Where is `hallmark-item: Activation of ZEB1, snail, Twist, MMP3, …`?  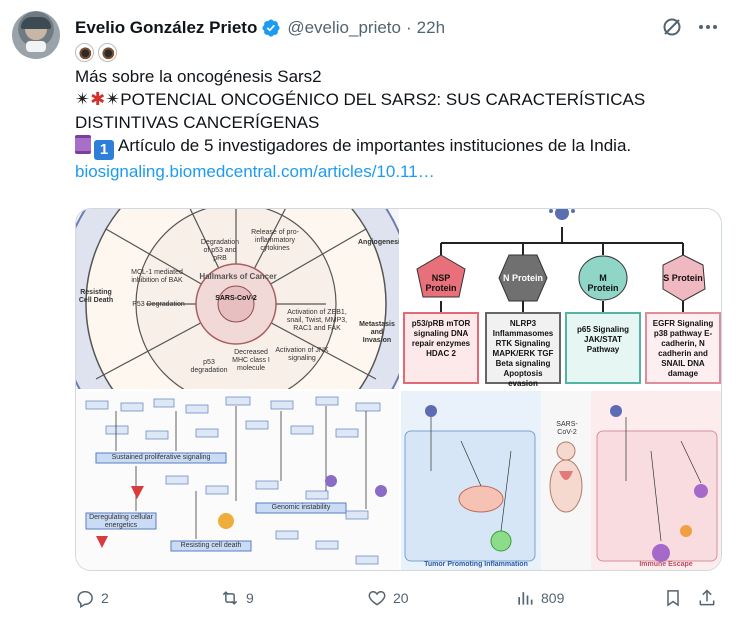 hallmark-item: Activation of ZEB1, snail, Twist, MMP3, … is located at coordinates (317, 320).